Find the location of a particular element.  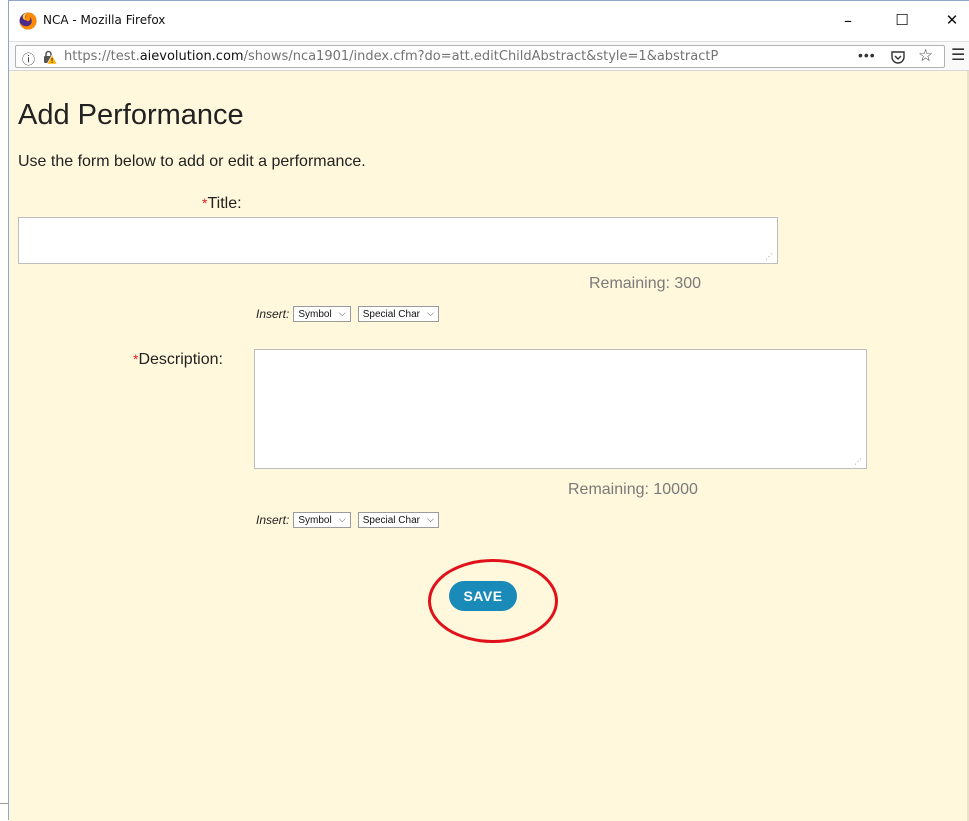

title-insert-row: Insert: Symbol ⌵ Special Char ⌵ is located at coordinates (351, 314).